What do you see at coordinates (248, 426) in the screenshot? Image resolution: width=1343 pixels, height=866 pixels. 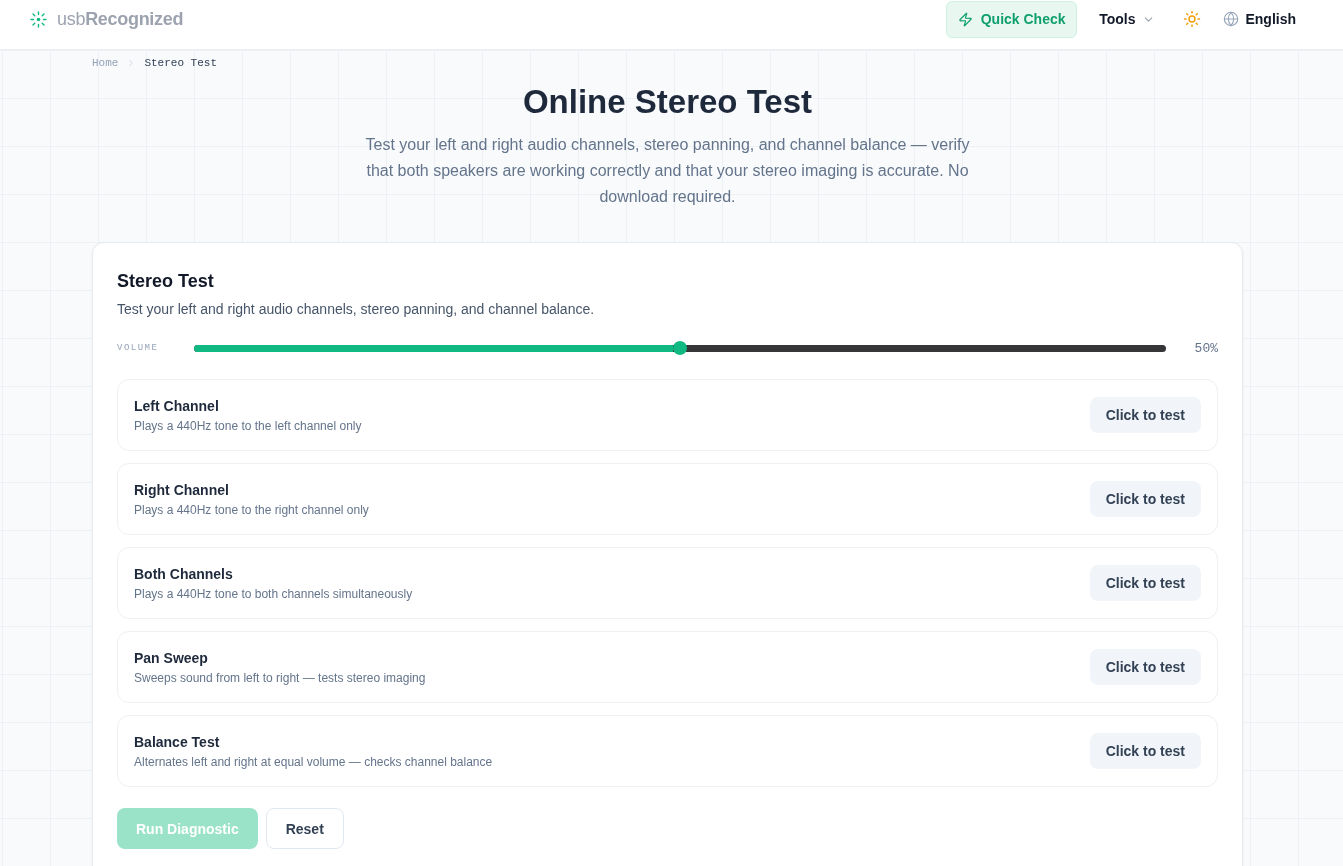 I see `test-description: Plays a 440Hz tone to the left channel only` at bounding box center [248, 426].